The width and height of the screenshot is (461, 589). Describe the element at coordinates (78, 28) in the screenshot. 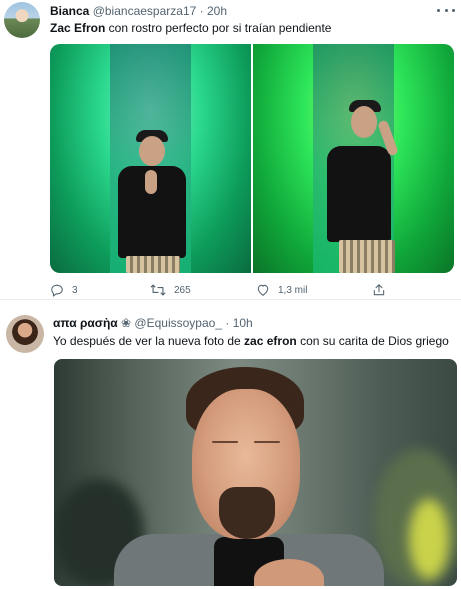

I see `tweet-text-bold: Zac Efron` at that location.